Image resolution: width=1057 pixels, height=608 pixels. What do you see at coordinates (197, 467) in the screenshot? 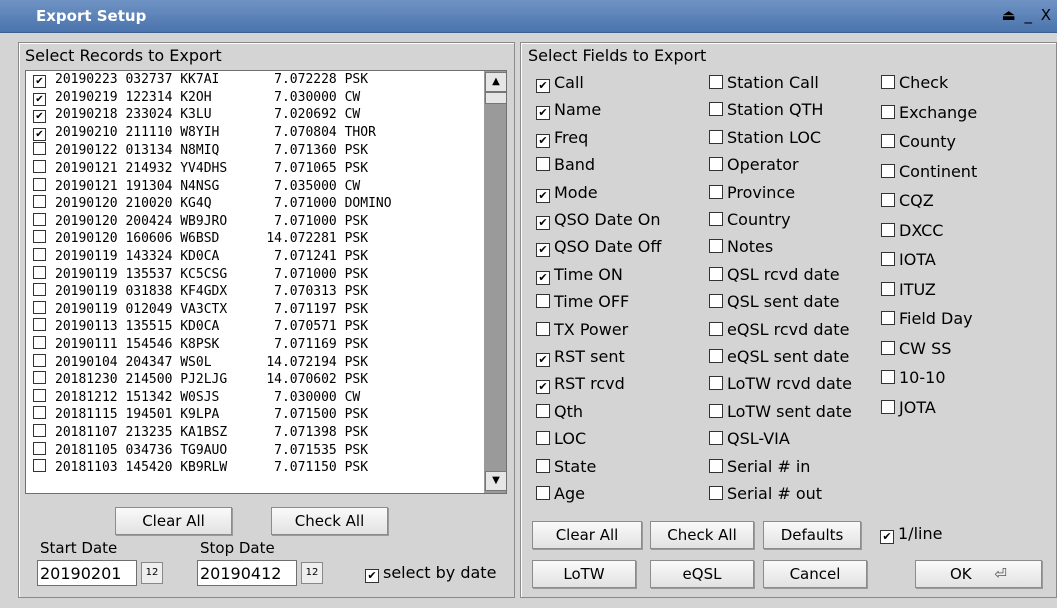
I see `record-row: 20181103 145420 KB9RLW 7.071150 PSK` at bounding box center [197, 467].